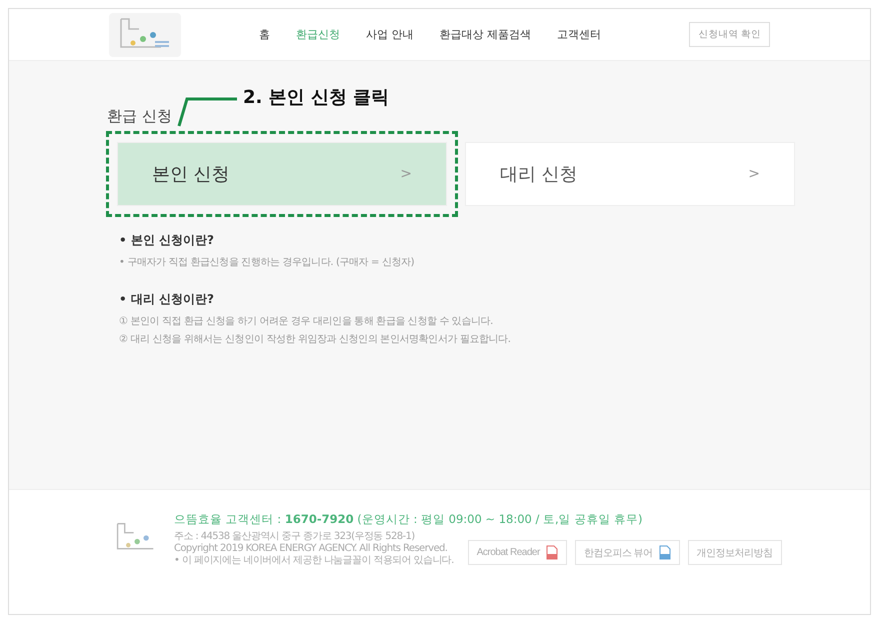 The width and height of the screenshot is (879, 623). Describe the element at coordinates (552, 552) in the screenshot. I see `pdf-file-icon` at that location.